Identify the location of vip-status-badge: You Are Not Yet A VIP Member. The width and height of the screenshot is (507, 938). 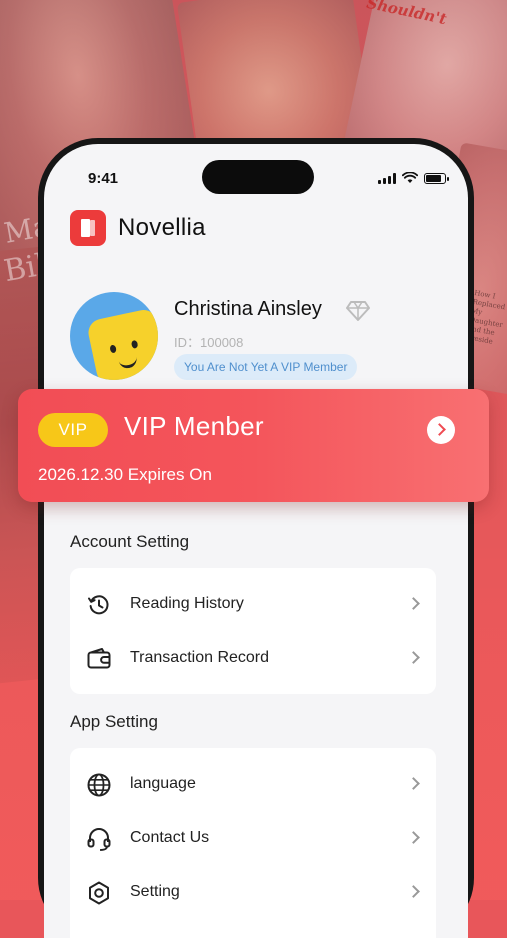
(266, 367).